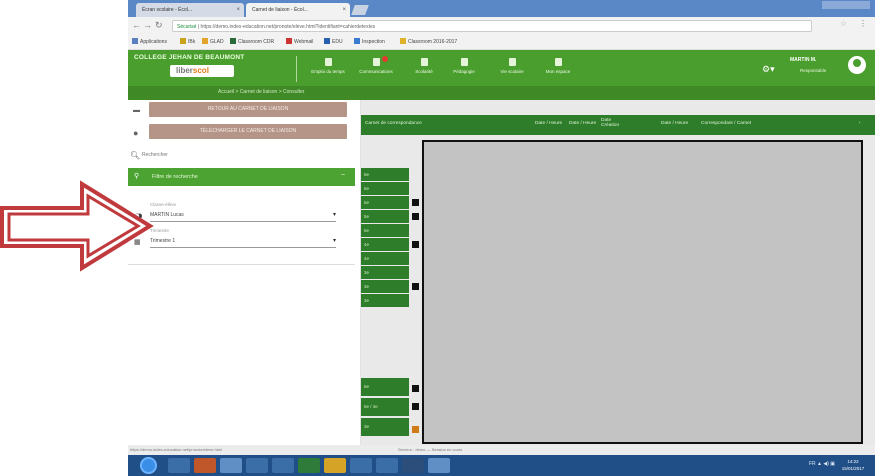  I want to click on forward-arrow-icon: →, so click(147, 25).